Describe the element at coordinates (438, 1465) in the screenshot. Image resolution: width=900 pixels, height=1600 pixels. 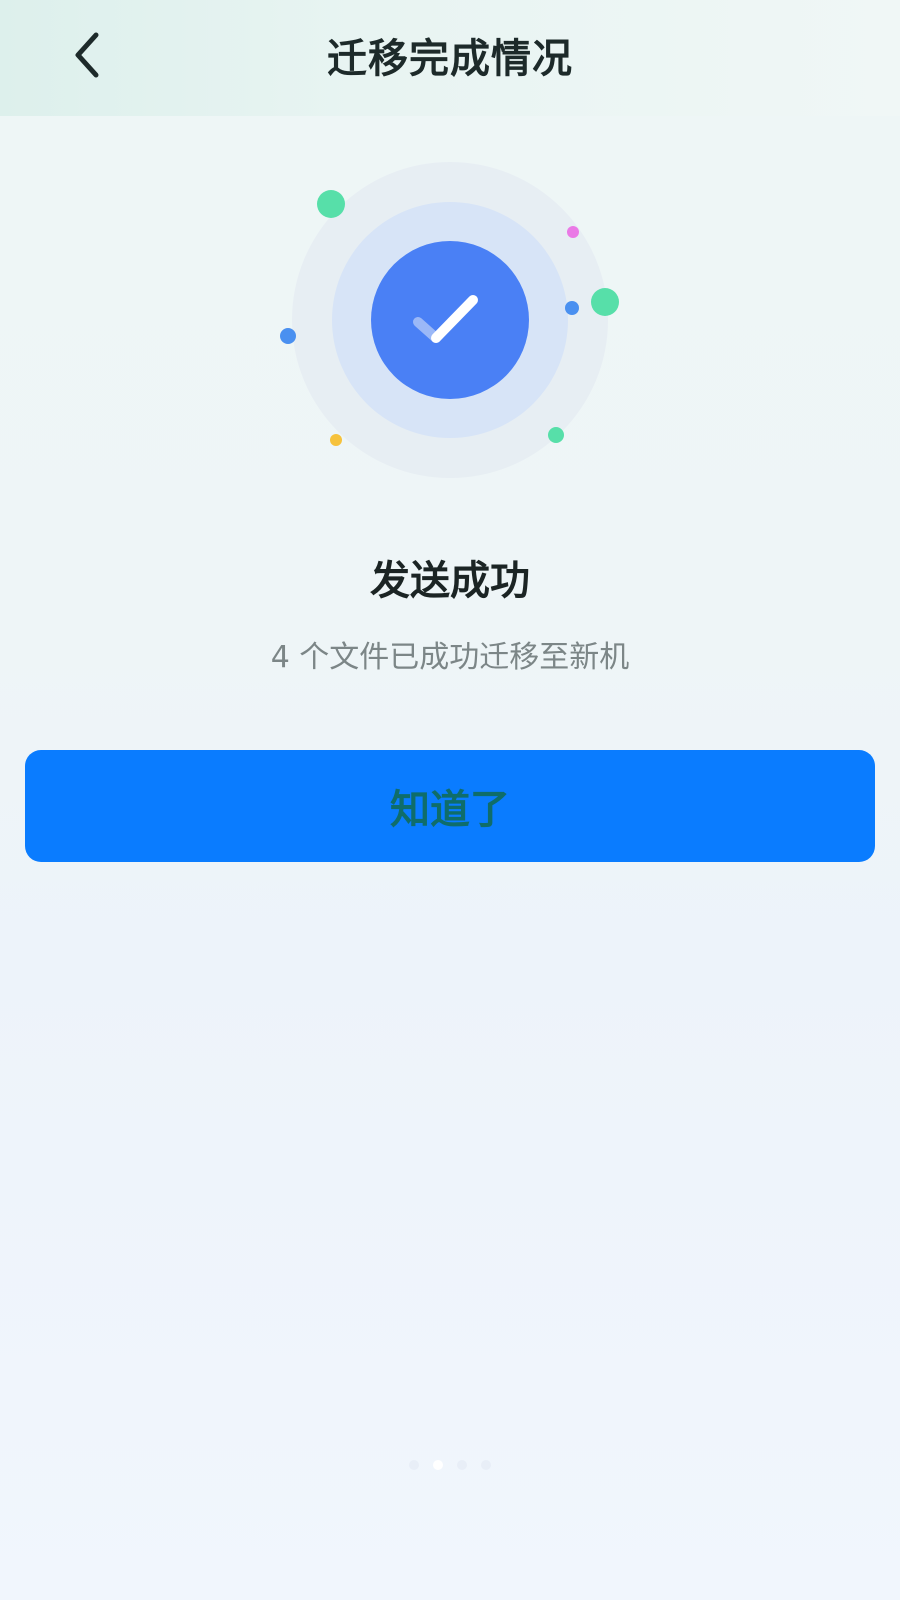
I see `page-dot-active` at that location.